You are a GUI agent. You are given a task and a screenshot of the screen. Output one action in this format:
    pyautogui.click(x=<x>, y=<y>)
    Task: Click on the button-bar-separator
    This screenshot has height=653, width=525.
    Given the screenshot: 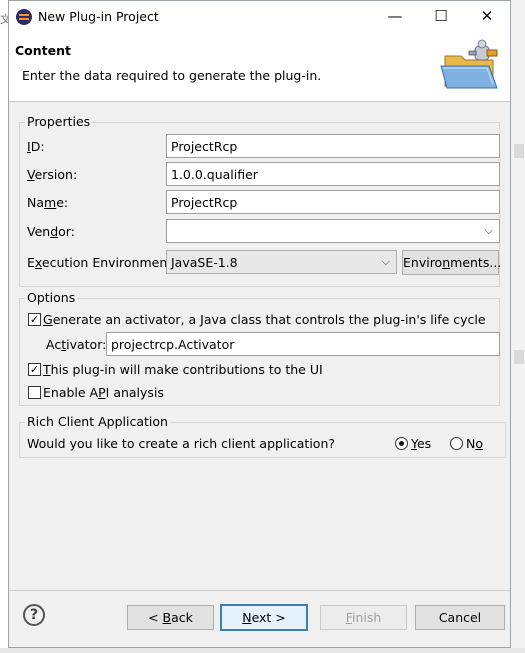 What is the action you would take?
    pyautogui.click(x=259, y=590)
    